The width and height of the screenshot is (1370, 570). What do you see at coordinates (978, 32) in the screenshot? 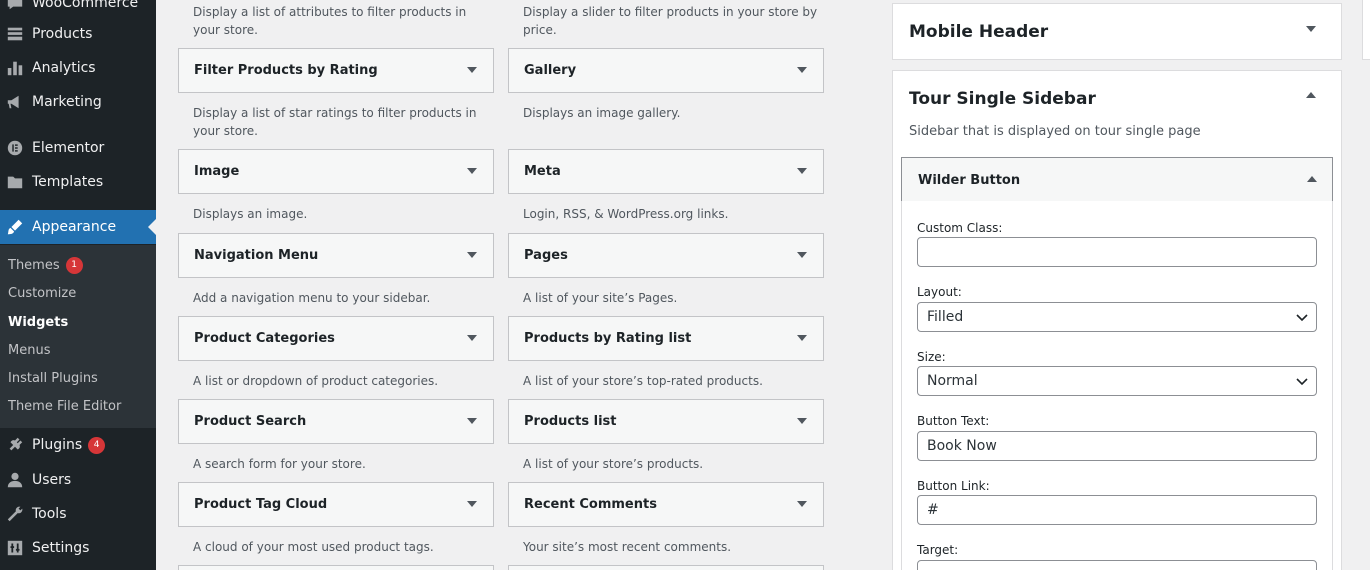
I see `sidebar-title: Mobile Header` at bounding box center [978, 32].